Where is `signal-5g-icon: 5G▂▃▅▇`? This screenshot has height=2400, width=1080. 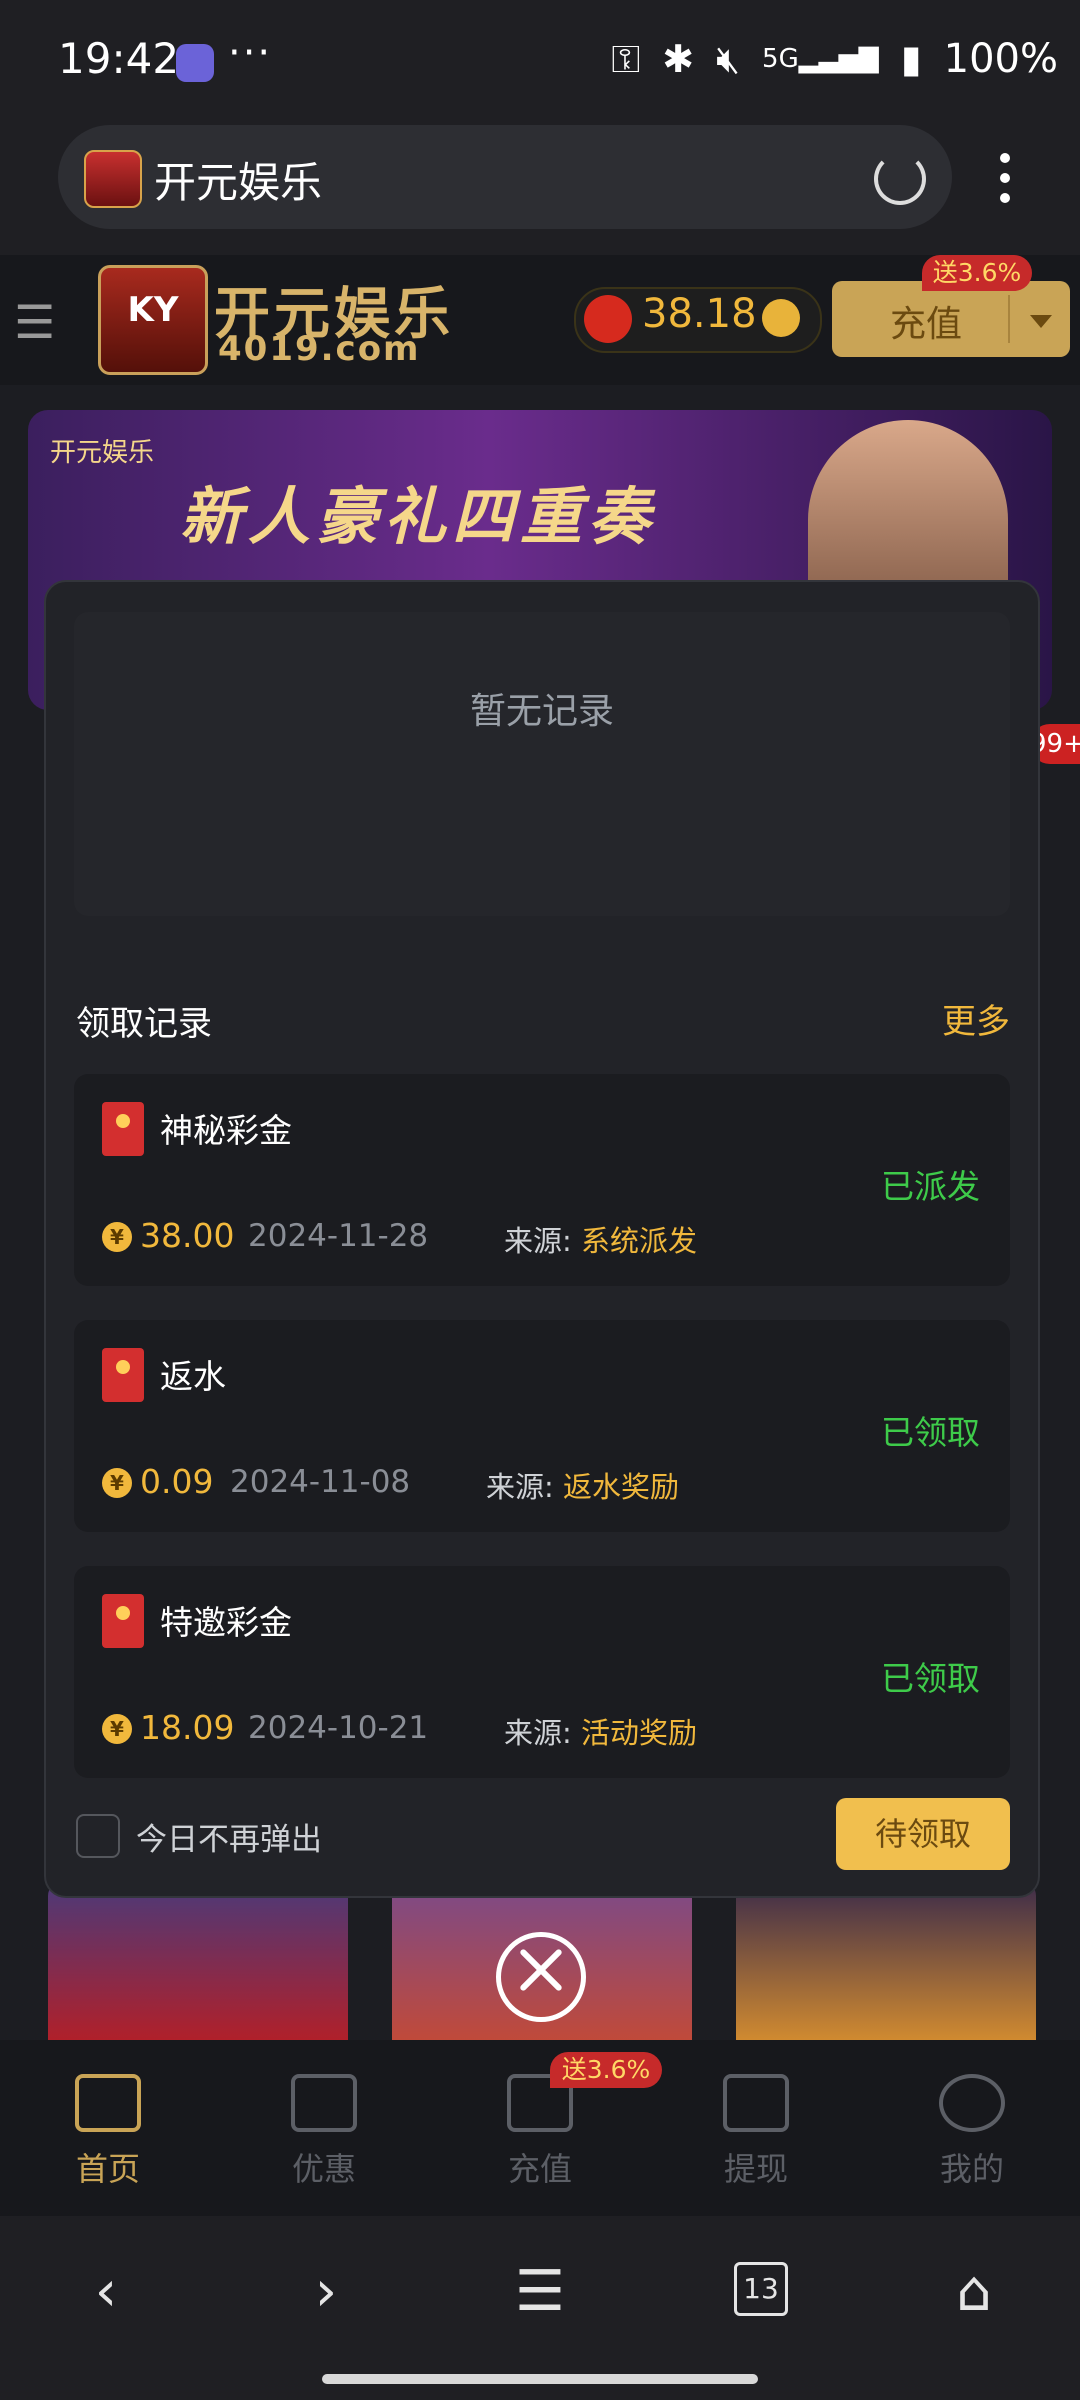 signal-5g-icon: 5G▂▃▅▇ is located at coordinates (820, 59).